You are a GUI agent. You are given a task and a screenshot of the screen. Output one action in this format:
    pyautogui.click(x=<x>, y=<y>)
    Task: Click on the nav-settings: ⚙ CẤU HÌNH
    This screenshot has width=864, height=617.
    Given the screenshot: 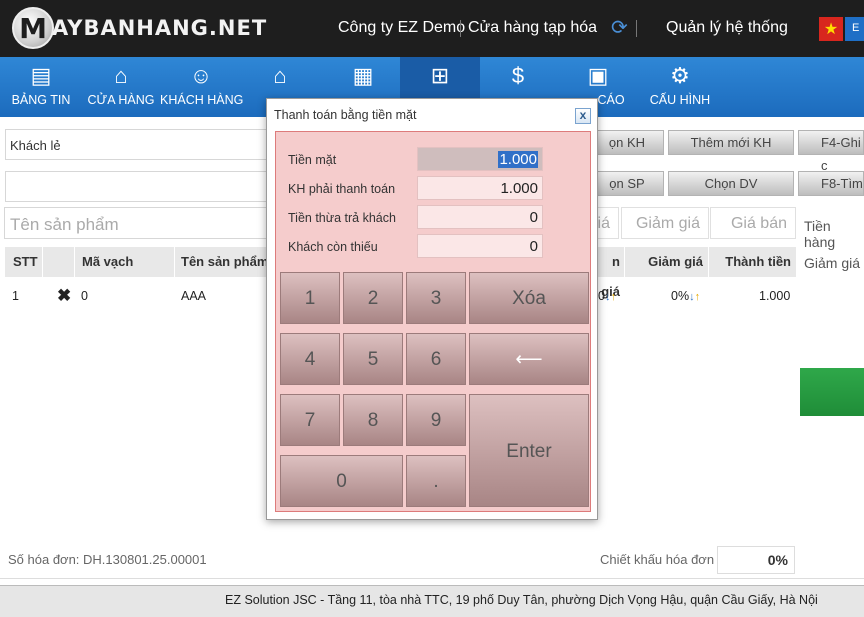 What is the action you would take?
    pyautogui.click(x=680, y=87)
    